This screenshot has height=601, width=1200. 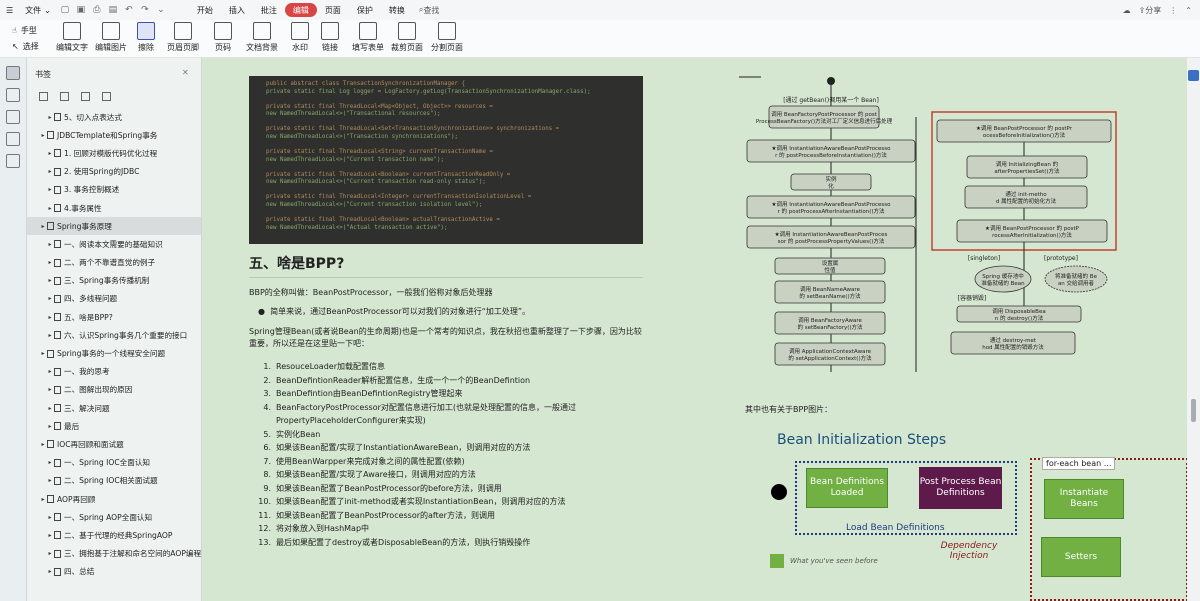 What do you see at coordinates (1193, 329) in the screenshot?
I see `vertical-scrollbar` at bounding box center [1193, 329].